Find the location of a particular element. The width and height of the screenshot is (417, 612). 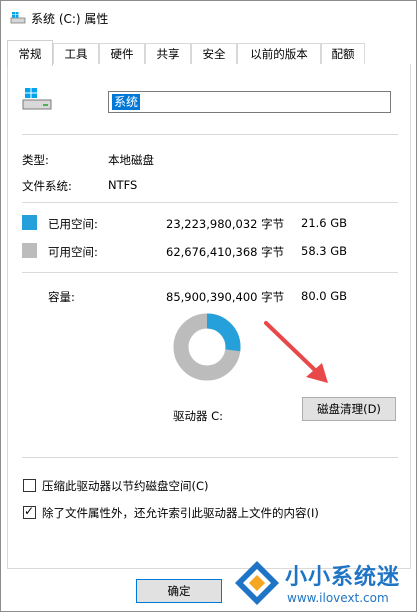

free-space-bytes: 62,676,410,368 字节 is located at coordinates (225, 252).